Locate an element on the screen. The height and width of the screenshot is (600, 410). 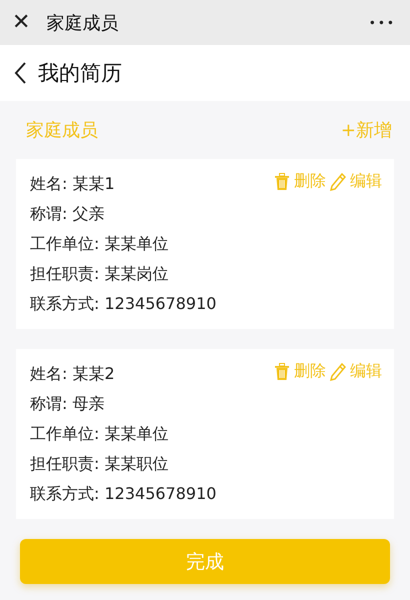
info-line: 姓名: 某某1 is located at coordinates (72, 184).